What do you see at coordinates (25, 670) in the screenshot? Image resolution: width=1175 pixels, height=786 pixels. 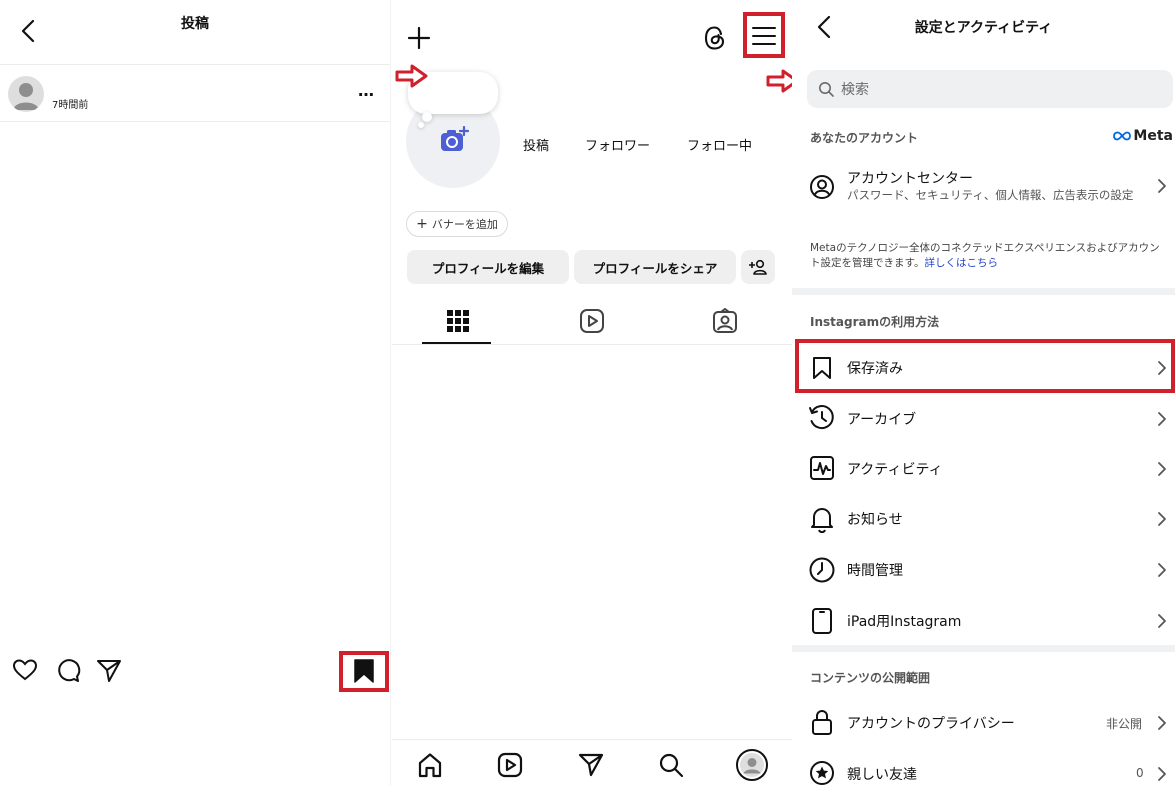 I see `heart-icon` at bounding box center [25, 670].